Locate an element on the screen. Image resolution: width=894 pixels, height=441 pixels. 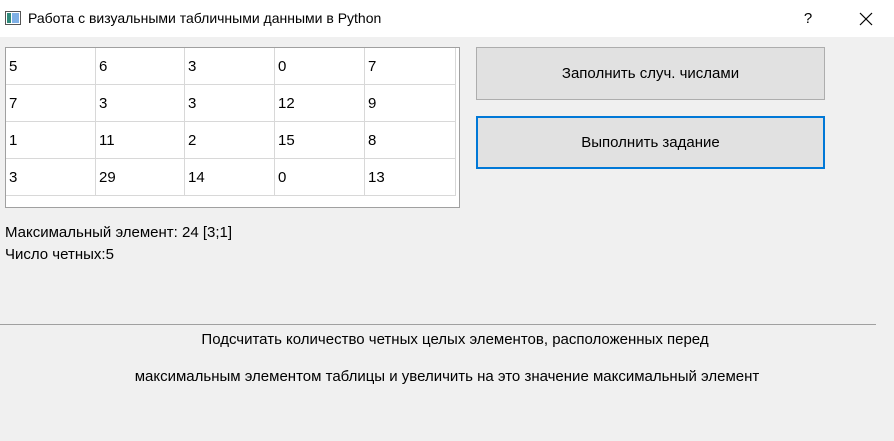
table-cell: 2 is located at coordinates (230, 140).